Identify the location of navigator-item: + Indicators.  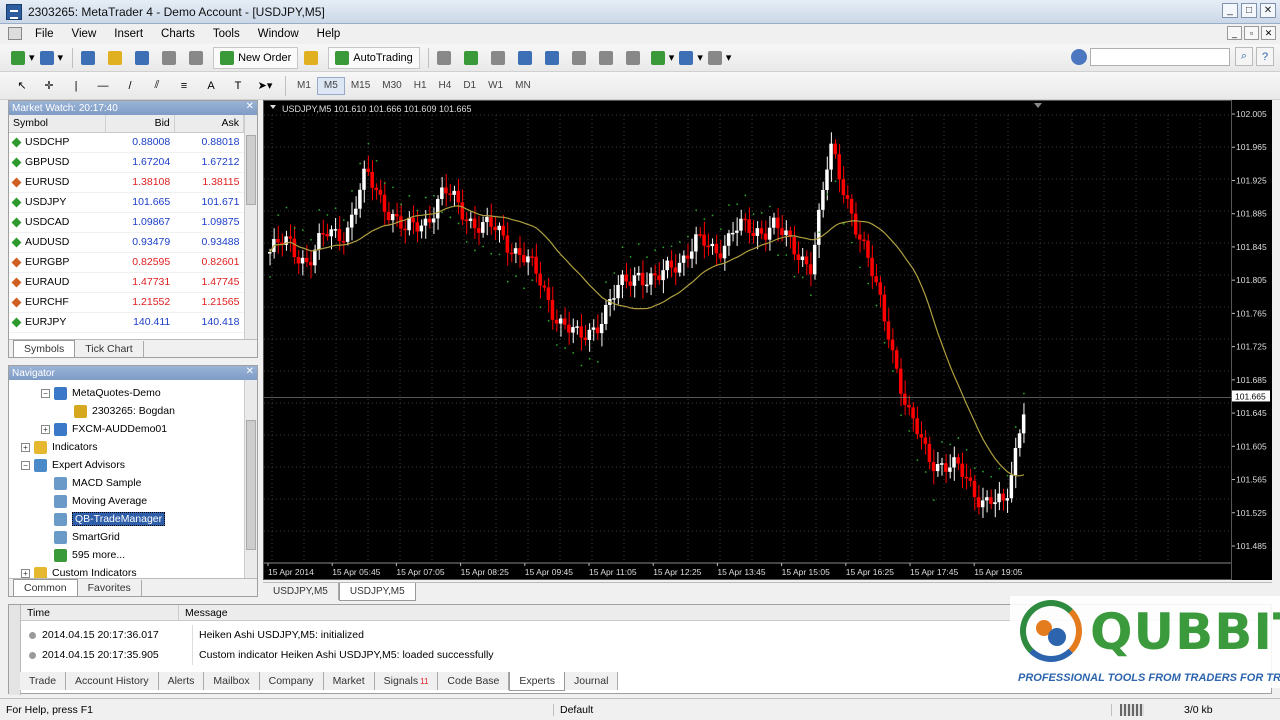
(59, 447).